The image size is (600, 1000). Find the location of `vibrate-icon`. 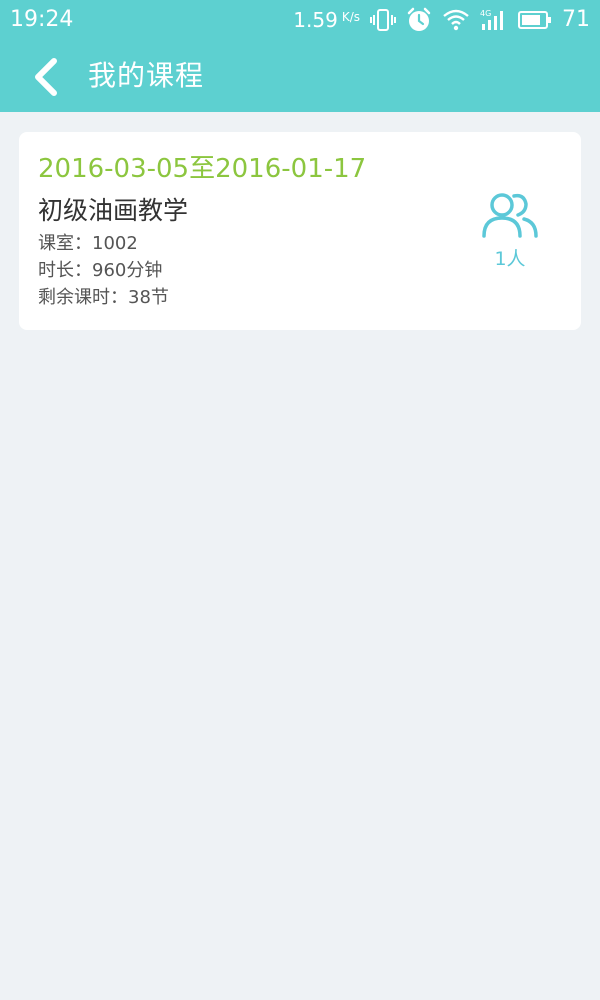

vibrate-icon is located at coordinates (383, 20).